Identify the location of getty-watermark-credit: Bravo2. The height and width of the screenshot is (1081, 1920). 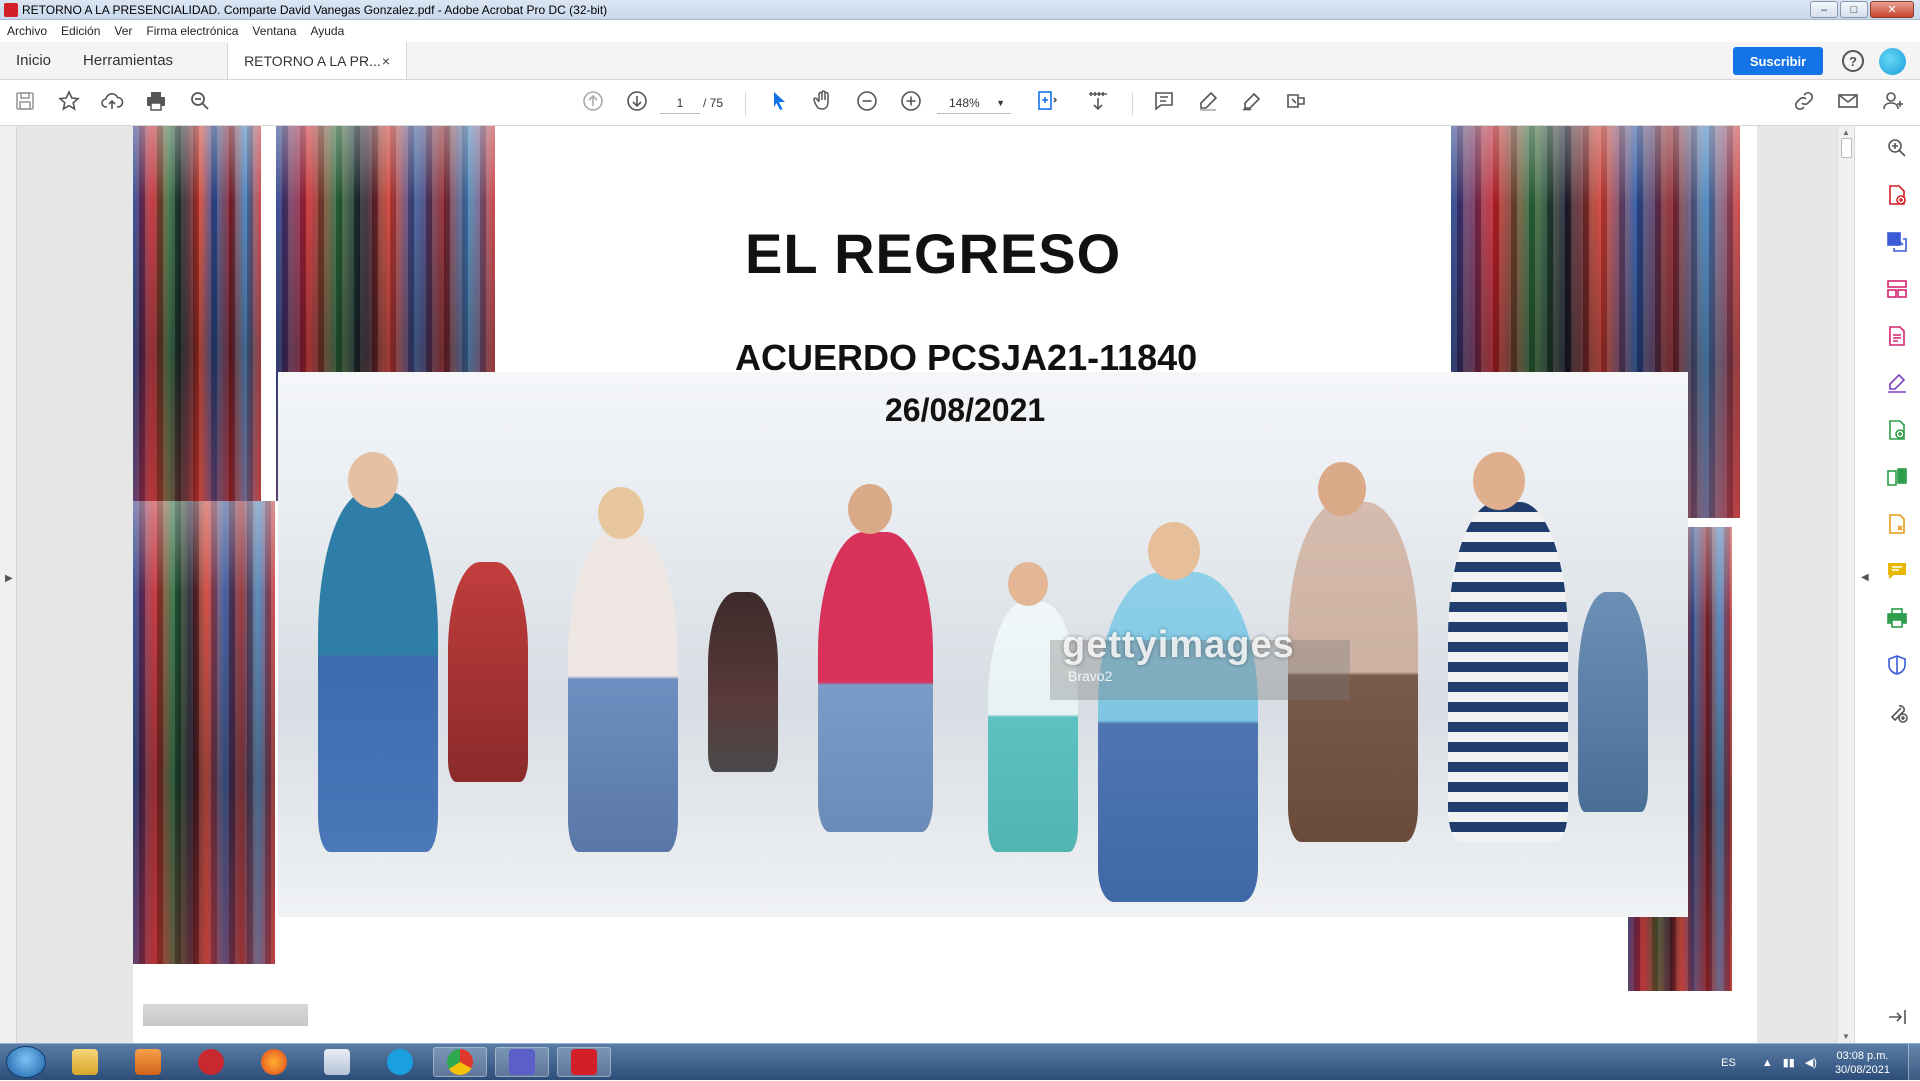
(1090, 676).